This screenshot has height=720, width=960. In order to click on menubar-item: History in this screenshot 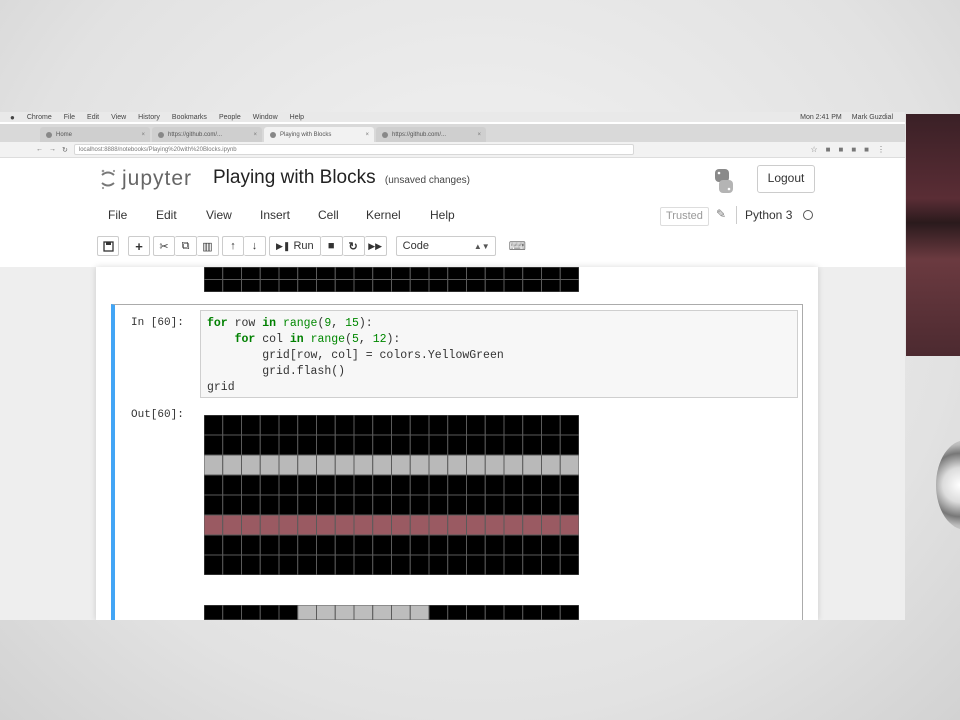, I will do `click(149, 117)`.